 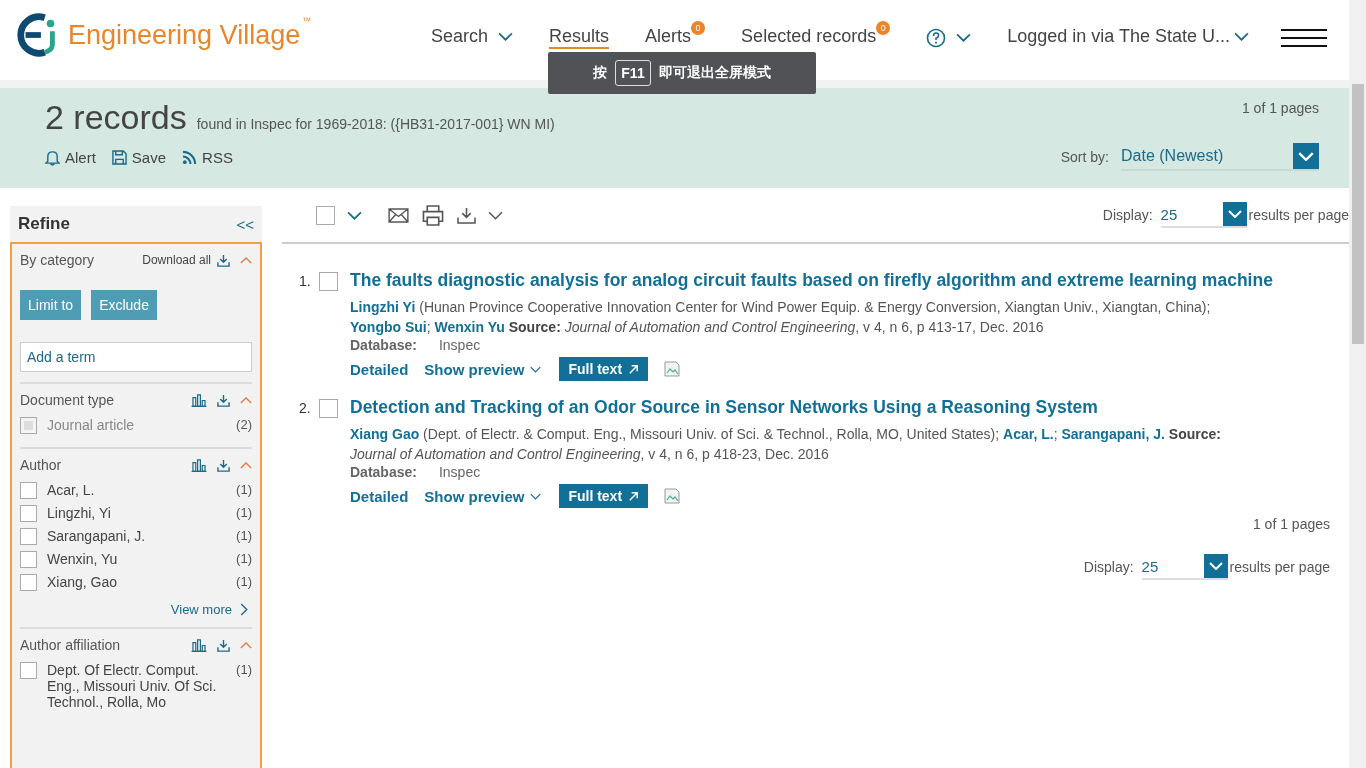 What do you see at coordinates (1304, 38) in the screenshot?
I see `menu-icon` at bounding box center [1304, 38].